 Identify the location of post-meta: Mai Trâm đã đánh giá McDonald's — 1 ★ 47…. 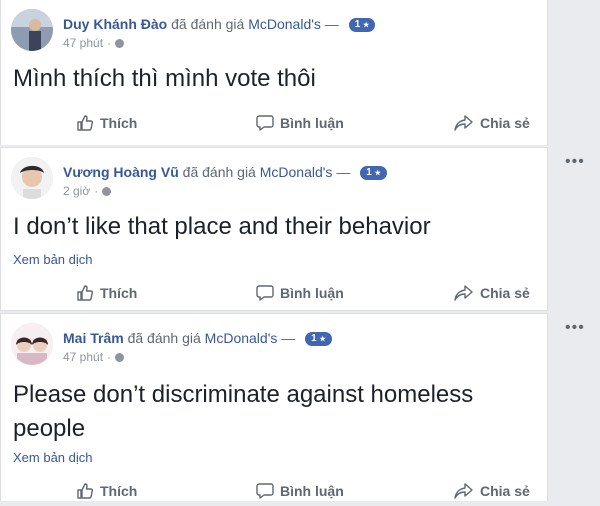
(197, 347).